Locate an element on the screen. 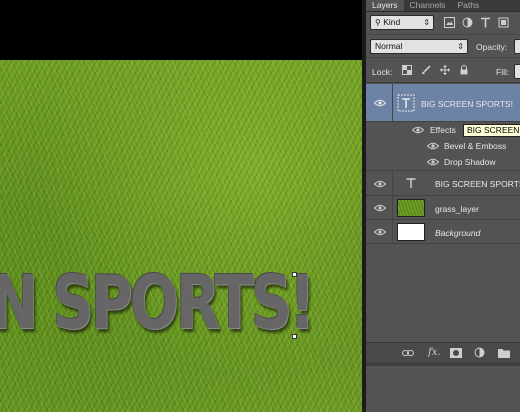 The height and width of the screenshot is (412, 520). canvas-text-layer: N SPORTS! is located at coordinates (158, 303).